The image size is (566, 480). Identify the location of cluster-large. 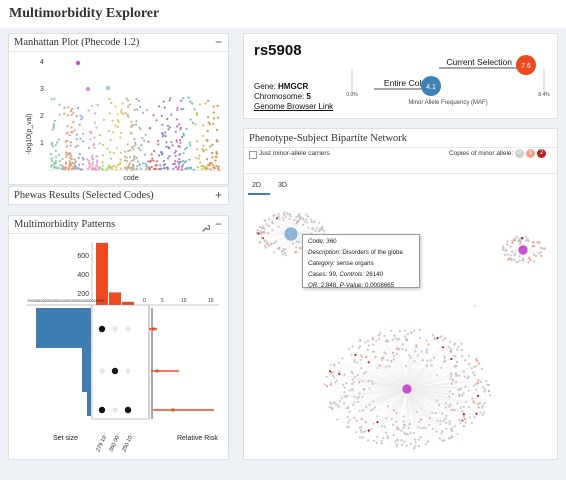
(407, 389).